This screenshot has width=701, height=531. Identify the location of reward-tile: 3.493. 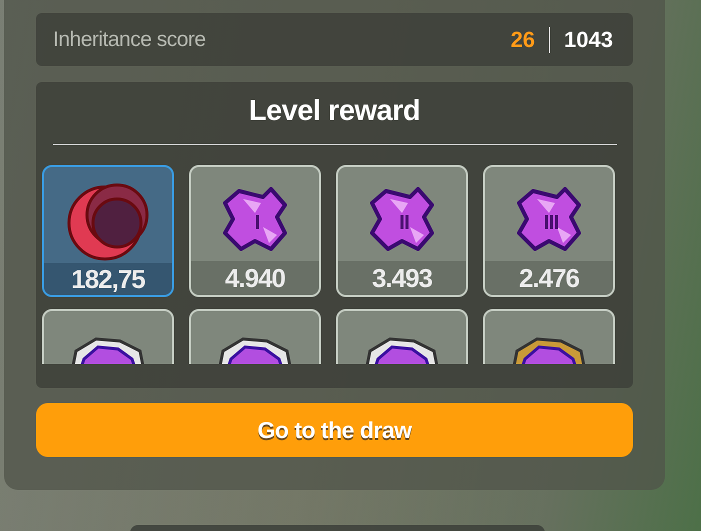
(402, 231).